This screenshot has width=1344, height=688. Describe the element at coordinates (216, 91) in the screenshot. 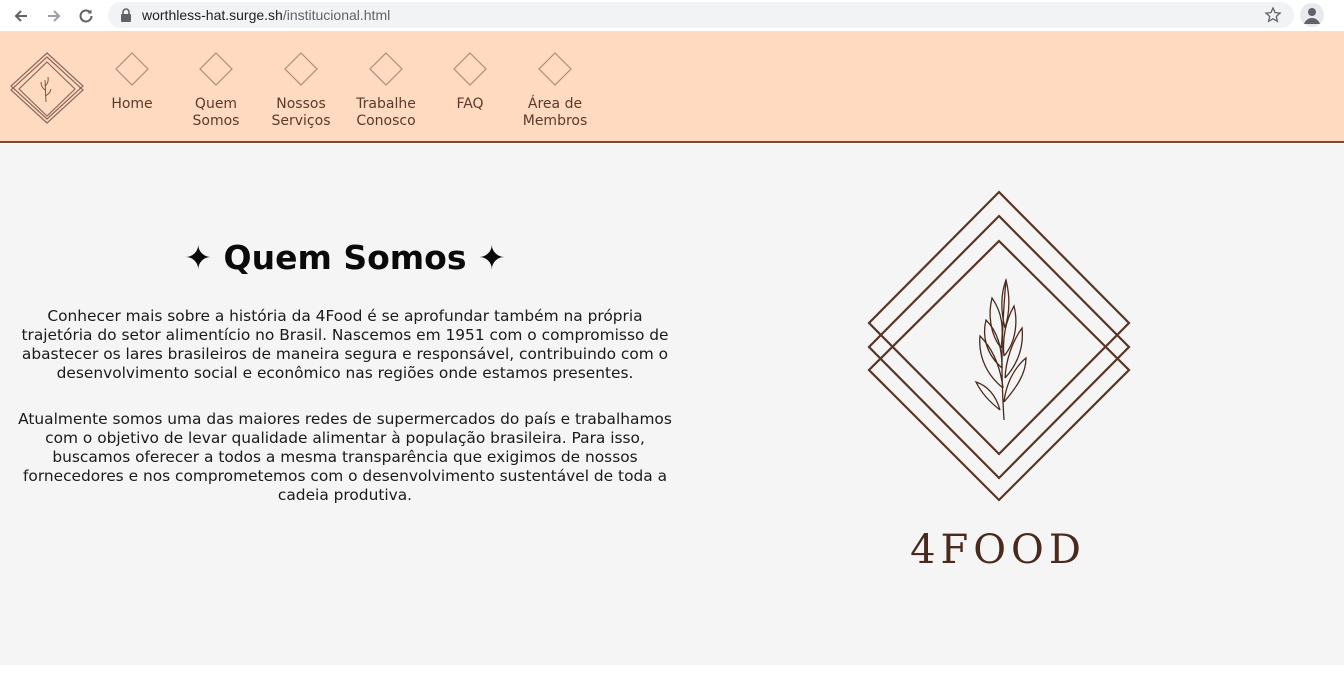

I see `nav-item-quem-somos: Quem Somos` at that location.